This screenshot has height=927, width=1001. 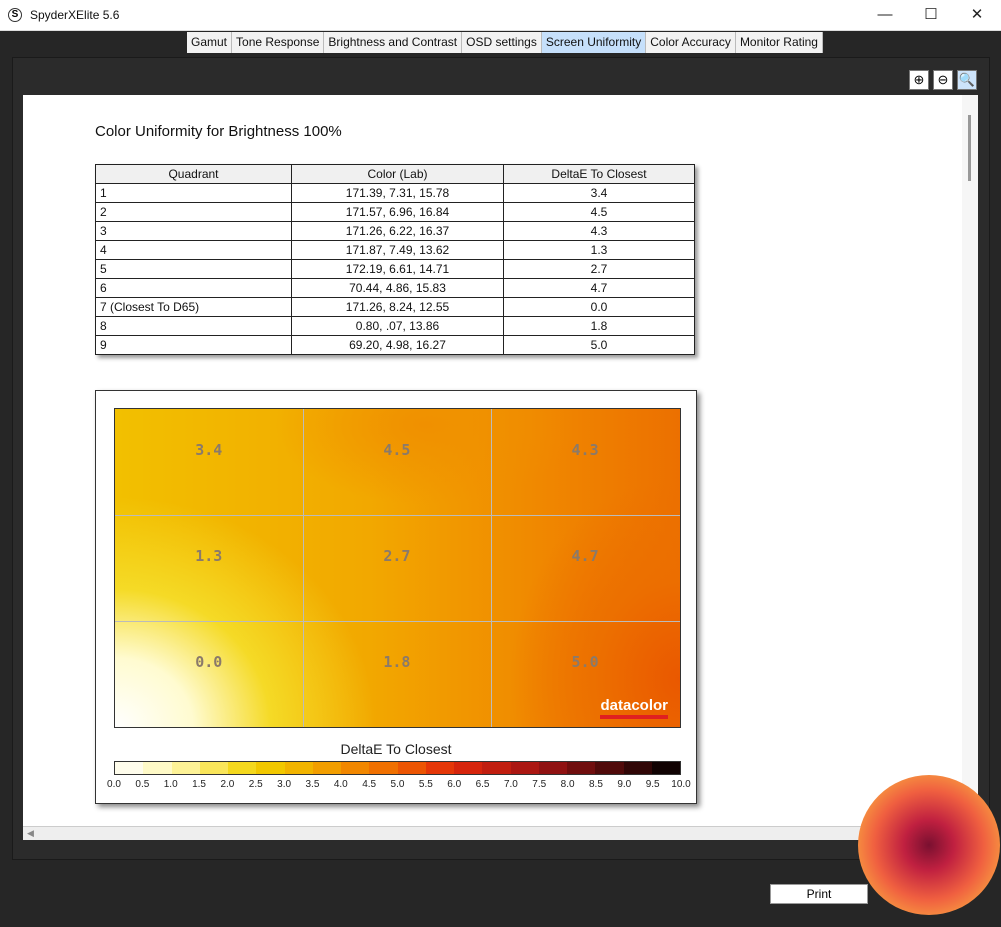 I want to click on zoom-in-icon: ⊕, so click(x=919, y=80).